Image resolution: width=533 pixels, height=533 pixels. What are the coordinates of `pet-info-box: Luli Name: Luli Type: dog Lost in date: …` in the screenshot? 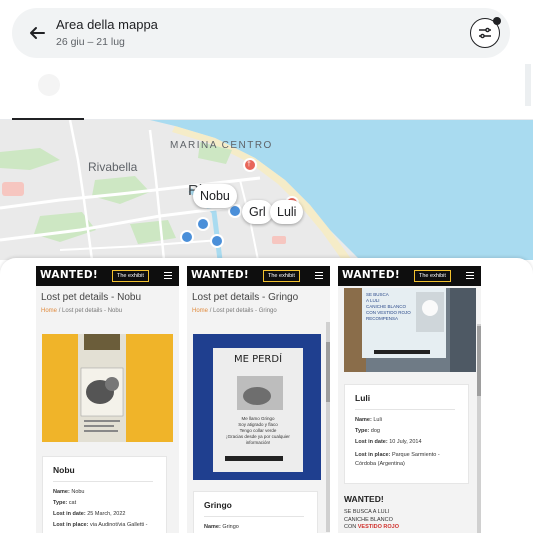 It's located at (406, 434).